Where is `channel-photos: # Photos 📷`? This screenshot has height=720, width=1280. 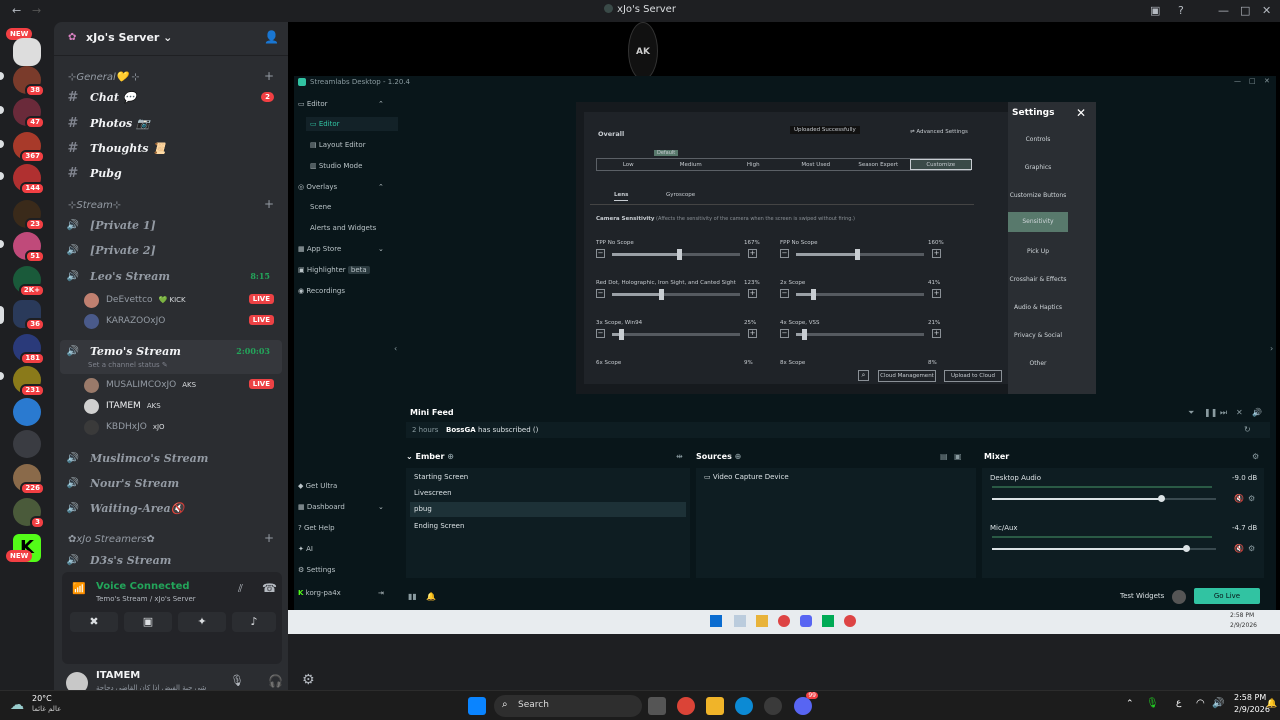 channel-photos: # Photos 📷 is located at coordinates (173, 123).